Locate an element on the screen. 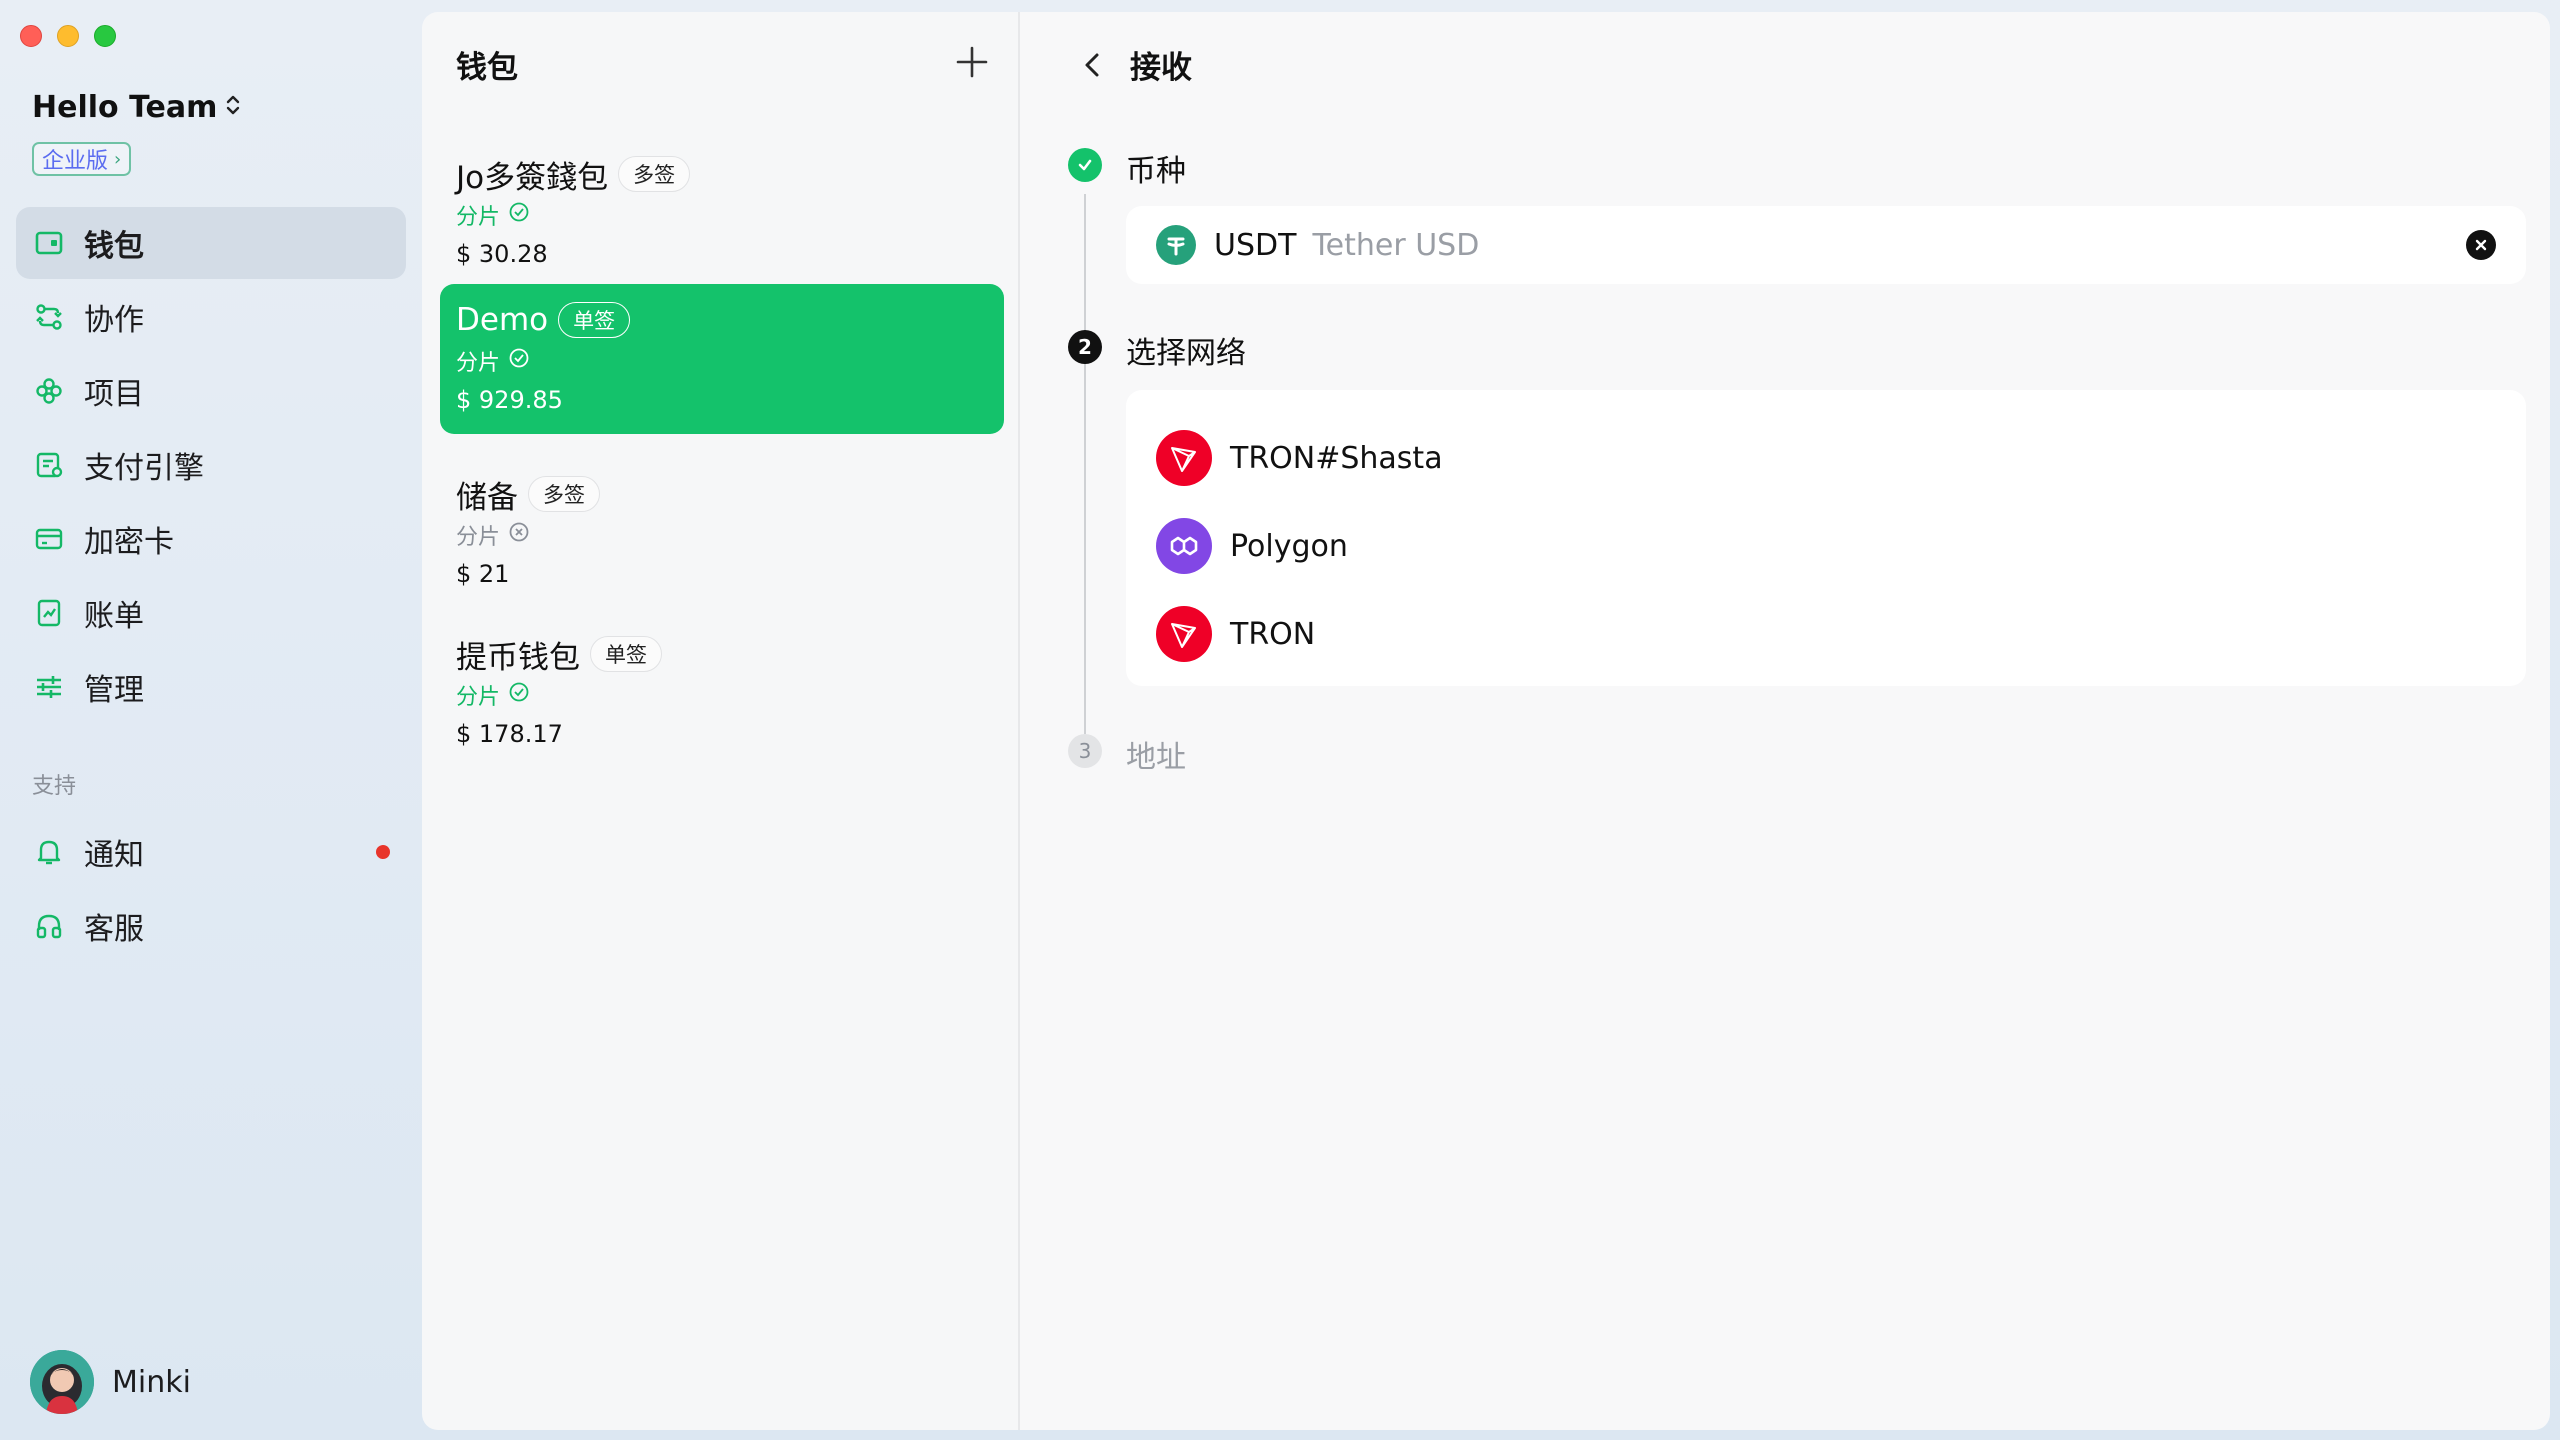 This screenshot has width=2560, height=1440. team-name: Hello Team is located at coordinates (125, 107).